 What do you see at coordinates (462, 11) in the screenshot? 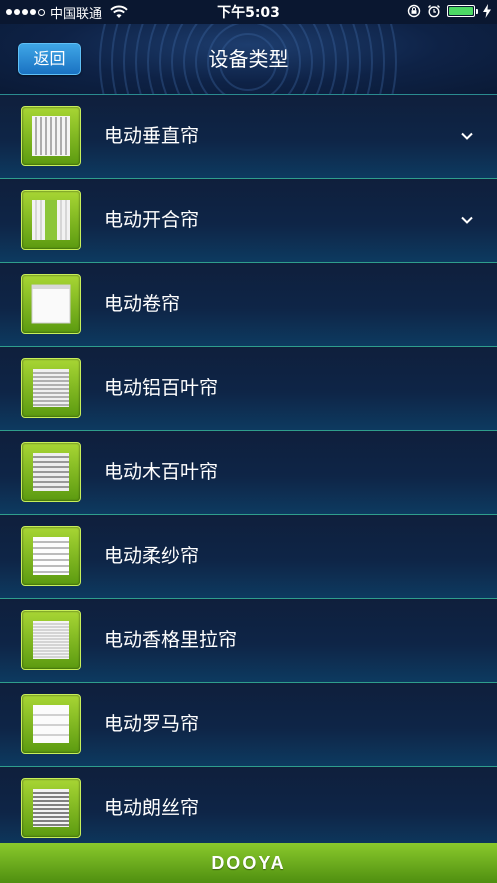
I see `battery-icon` at bounding box center [462, 11].